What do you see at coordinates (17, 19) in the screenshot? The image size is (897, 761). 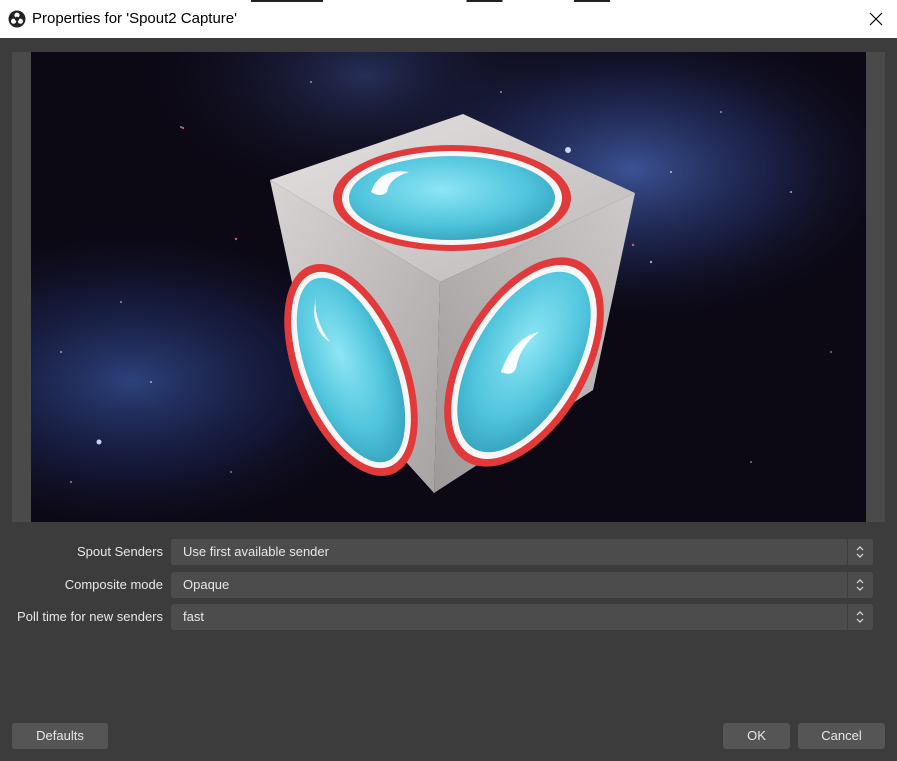 I see `obs-logo-icon` at bounding box center [17, 19].